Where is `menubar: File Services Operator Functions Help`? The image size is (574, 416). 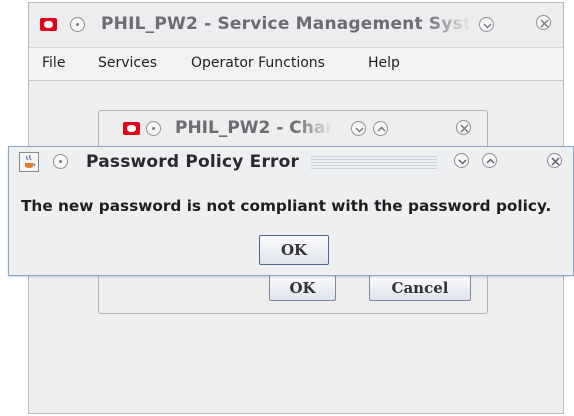 menubar: File Services Operator Functions Help is located at coordinates (296, 64).